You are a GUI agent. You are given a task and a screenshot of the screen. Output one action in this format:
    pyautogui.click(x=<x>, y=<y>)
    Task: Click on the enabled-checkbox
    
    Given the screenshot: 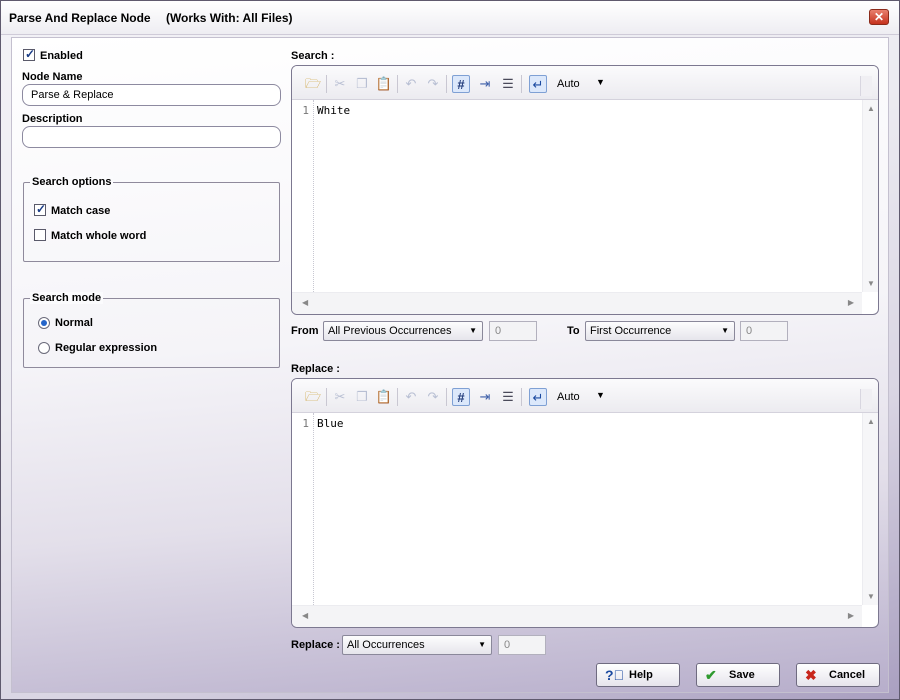 What is the action you would take?
    pyautogui.click(x=29, y=54)
    